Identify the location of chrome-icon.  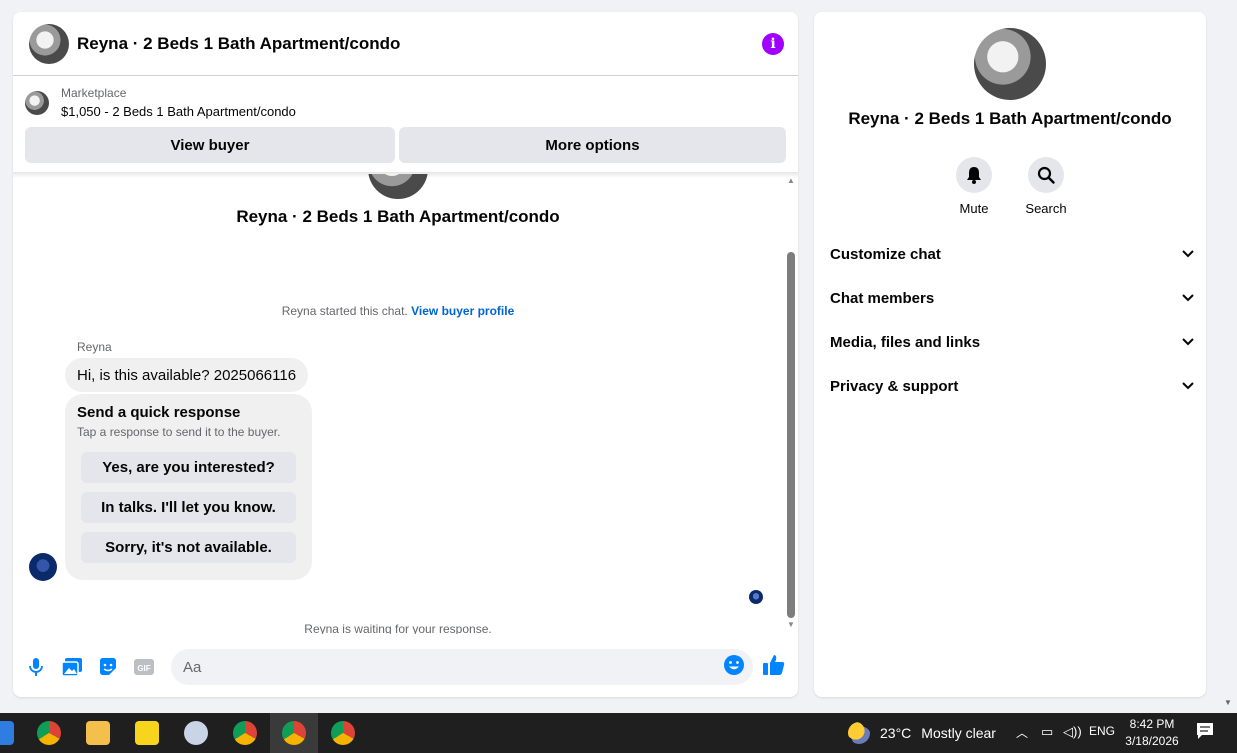
(49, 733).